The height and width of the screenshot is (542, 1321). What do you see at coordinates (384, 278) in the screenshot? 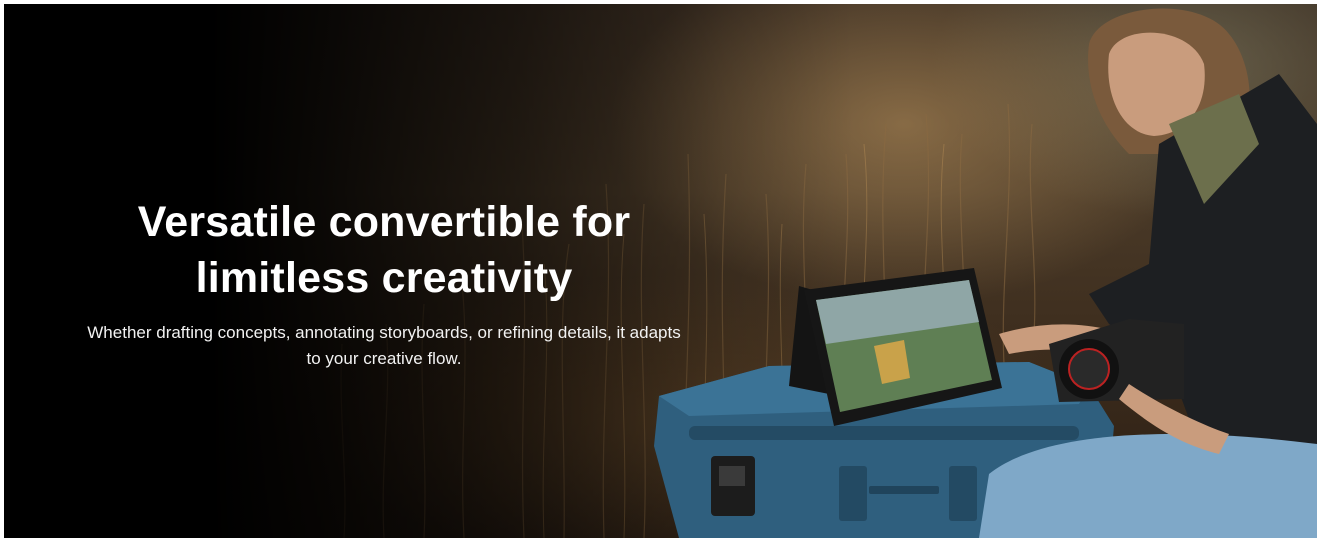
I see `hero-headline-line-2: limitless creativity` at bounding box center [384, 278].